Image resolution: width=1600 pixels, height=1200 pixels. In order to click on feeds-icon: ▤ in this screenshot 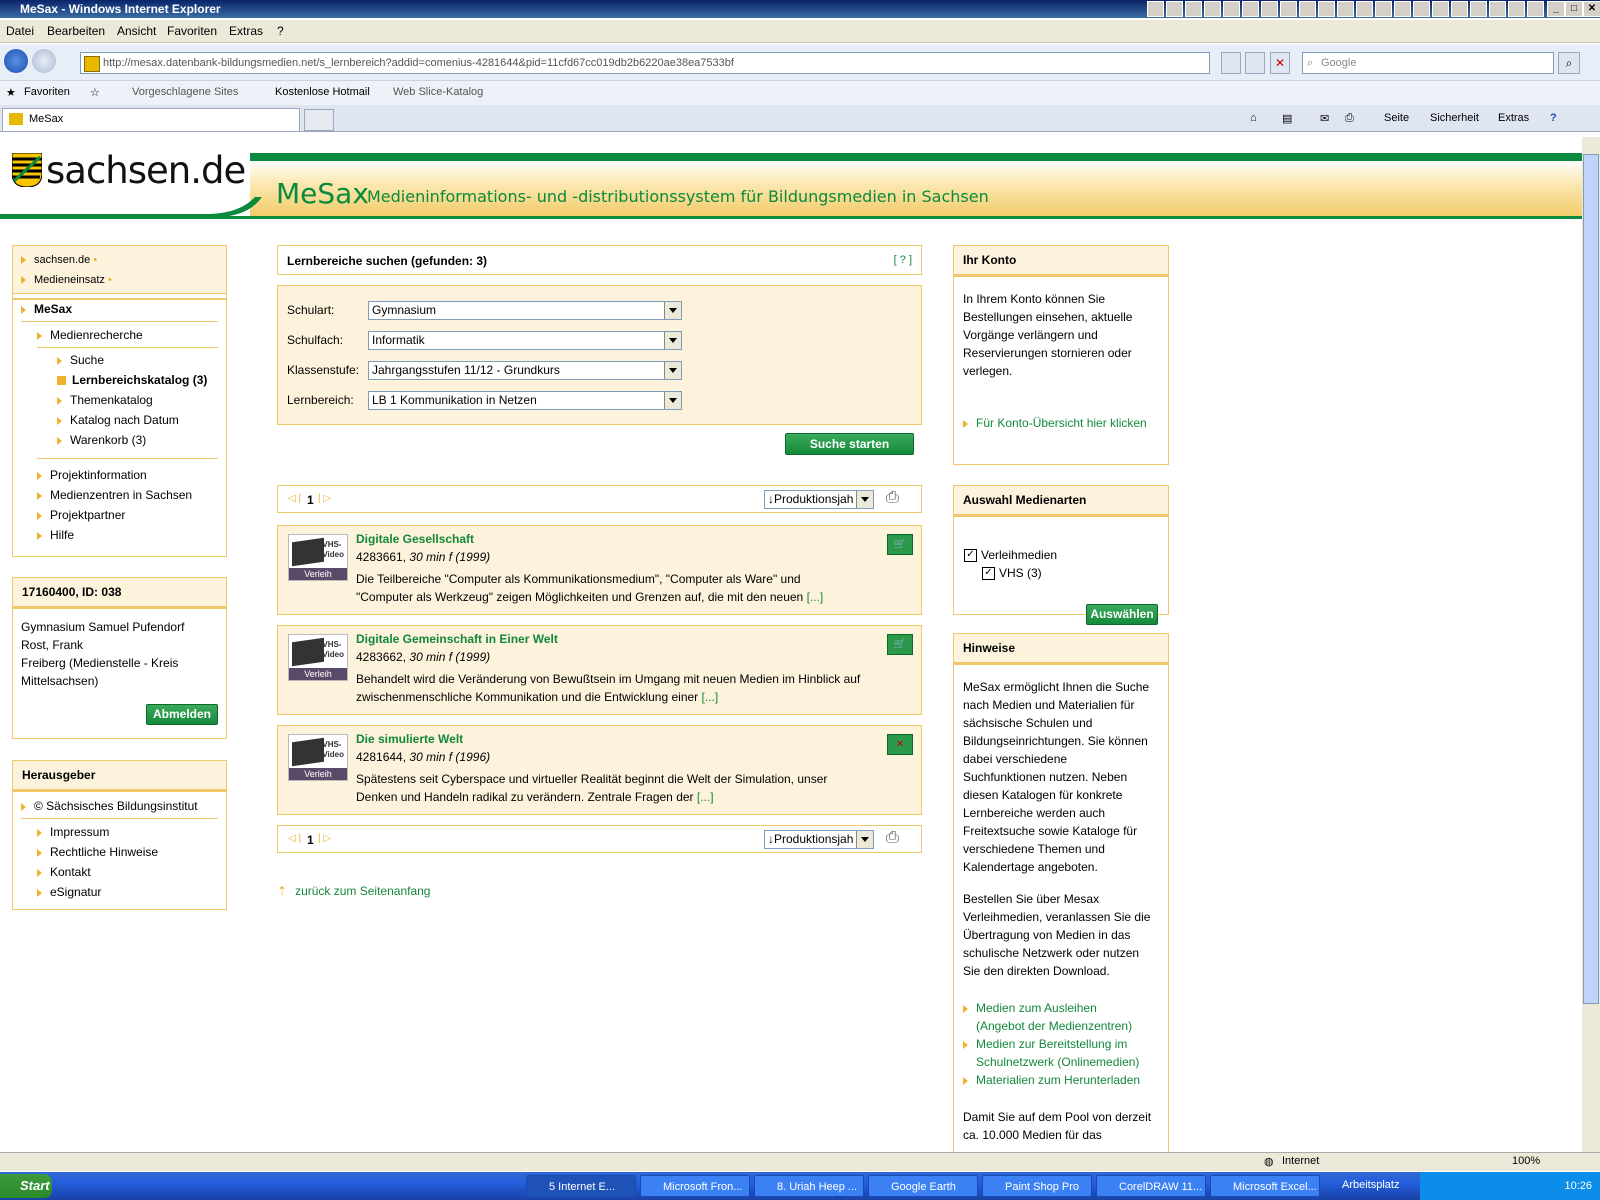, I will do `click(1287, 118)`.